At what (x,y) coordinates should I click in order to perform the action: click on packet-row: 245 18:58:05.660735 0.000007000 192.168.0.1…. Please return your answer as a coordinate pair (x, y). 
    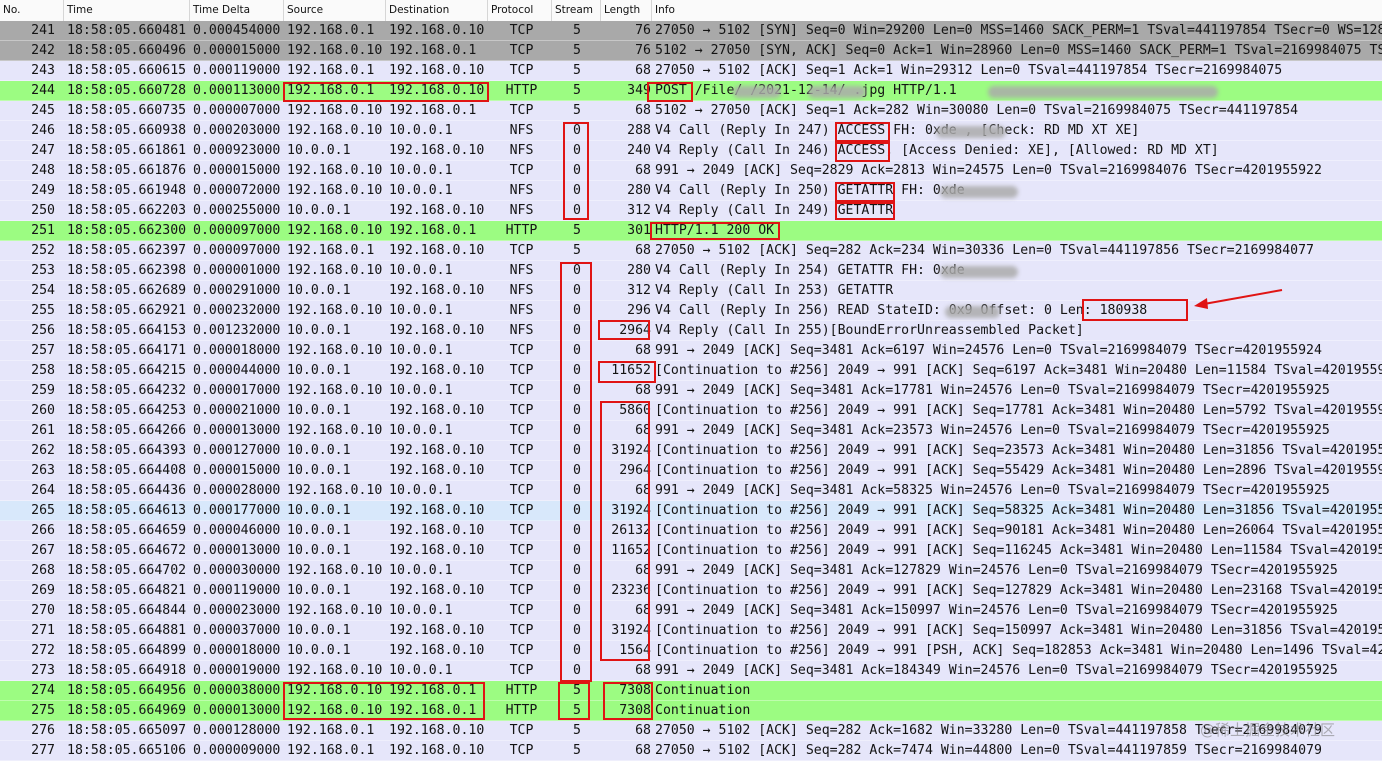
    Looking at the image, I should click on (691, 111).